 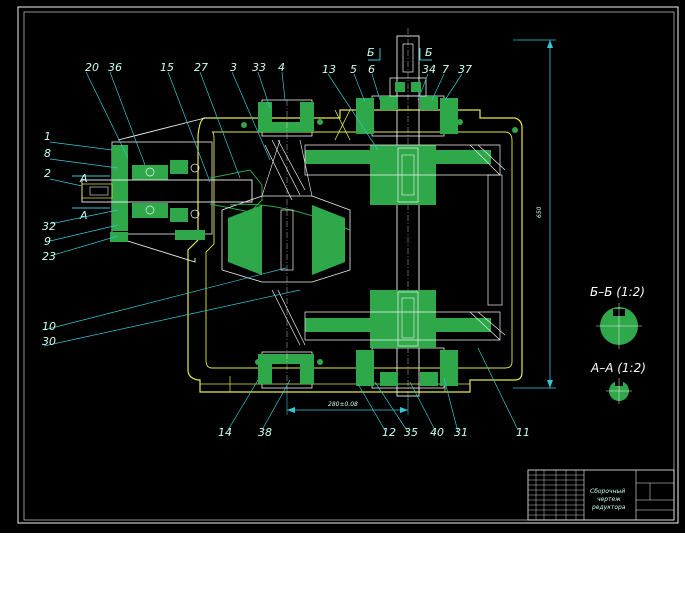 What do you see at coordinates (353, 69) in the screenshot?
I see `part-number-5: 5` at bounding box center [353, 69].